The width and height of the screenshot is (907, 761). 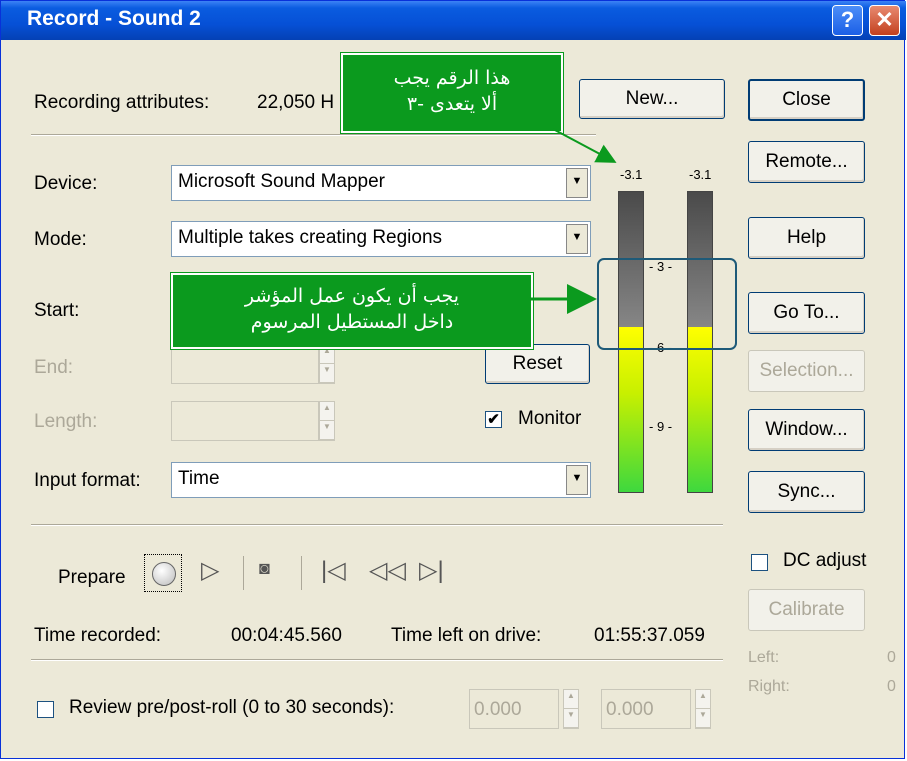 What do you see at coordinates (759, 562) in the screenshot?
I see `dc-adjust-checkbox` at bounding box center [759, 562].